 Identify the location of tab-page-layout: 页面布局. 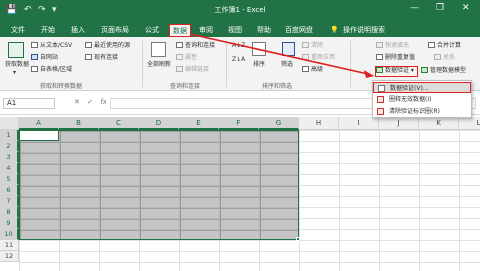
(115, 30).